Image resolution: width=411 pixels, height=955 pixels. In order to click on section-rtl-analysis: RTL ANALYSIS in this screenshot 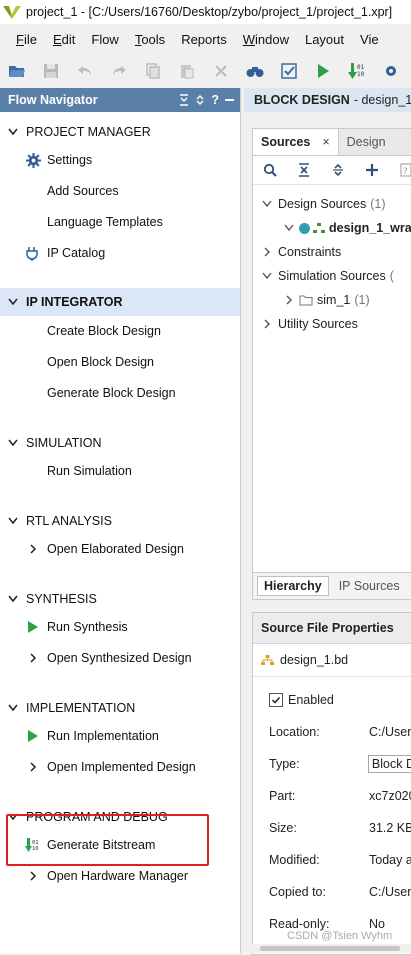, I will do `click(120, 521)`.